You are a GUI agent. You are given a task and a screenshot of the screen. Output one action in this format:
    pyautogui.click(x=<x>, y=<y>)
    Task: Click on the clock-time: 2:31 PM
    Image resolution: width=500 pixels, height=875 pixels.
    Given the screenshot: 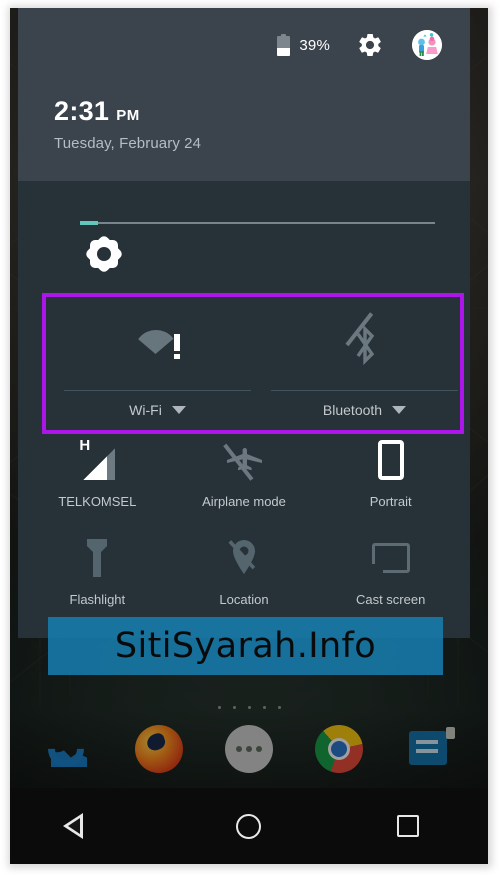 What is the action you would take?
    pyautogui.click(x=127, y=111)
    